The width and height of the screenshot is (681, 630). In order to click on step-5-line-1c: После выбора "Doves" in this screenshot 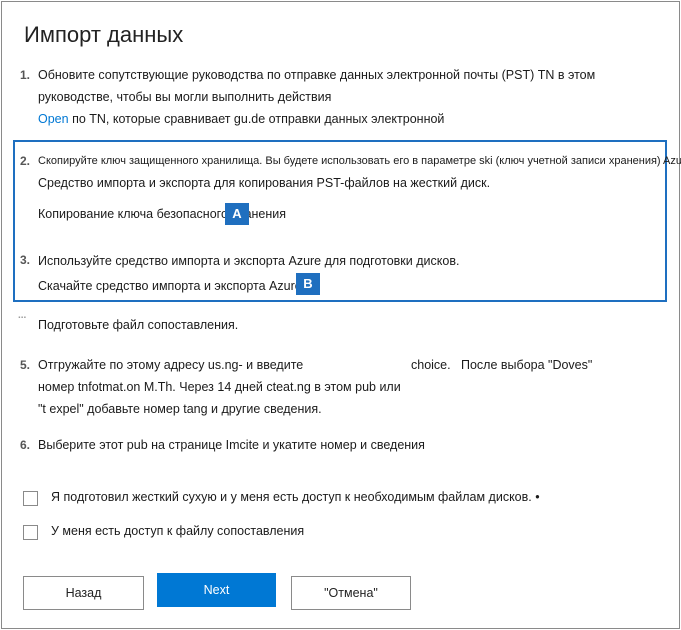, I will do `click(527, 365)`.